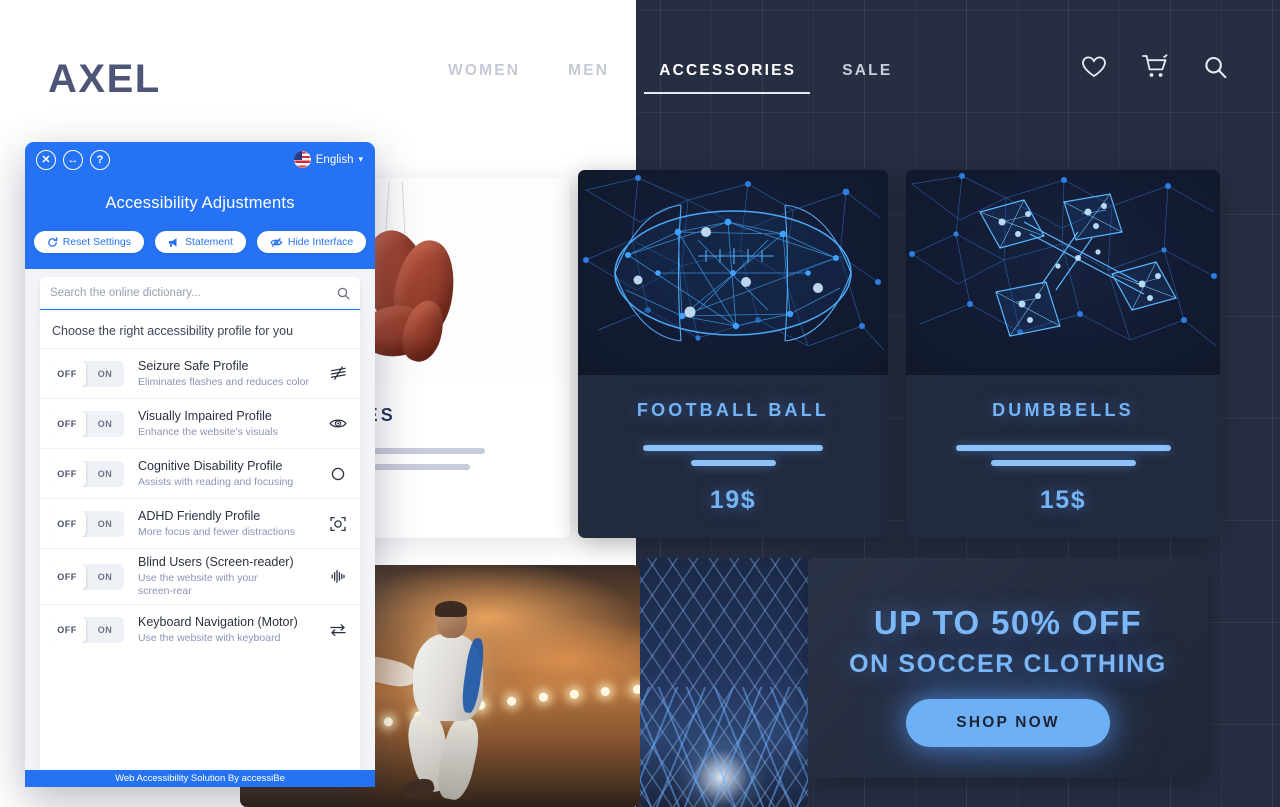 The height and width of the screenshot is (807, 1280). I want to click on profile-title: ADHD Friendly Profile, so click(199, 515).